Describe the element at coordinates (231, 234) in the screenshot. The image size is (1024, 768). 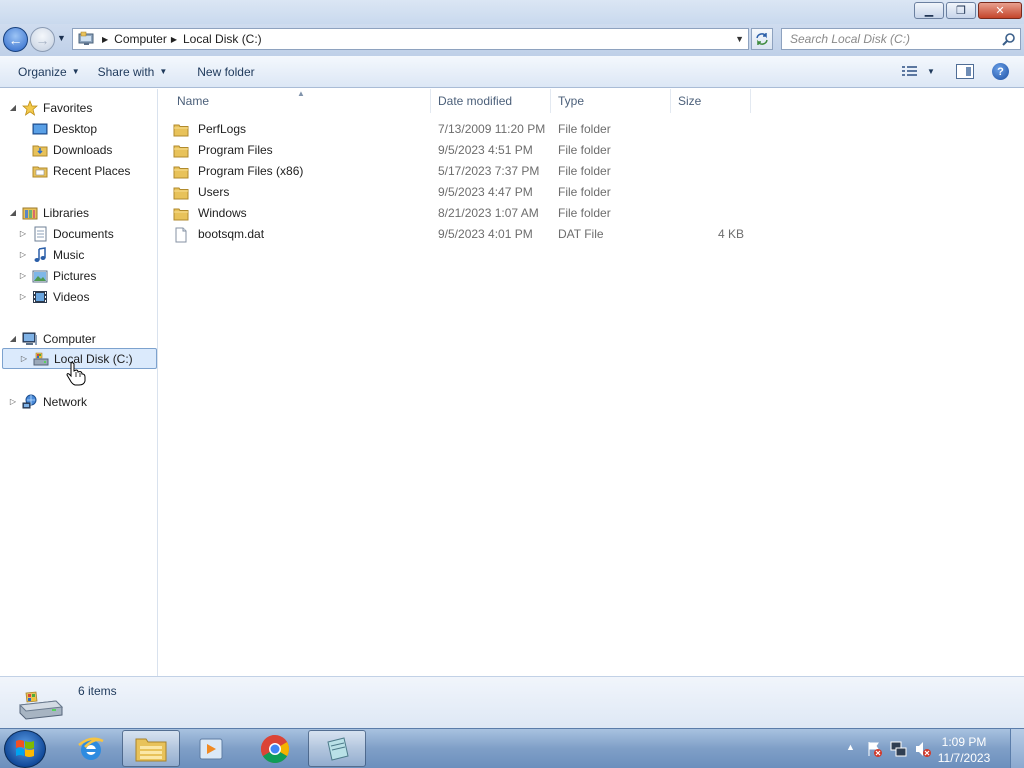
I see `file-name: bootsqm.dat` at that location.